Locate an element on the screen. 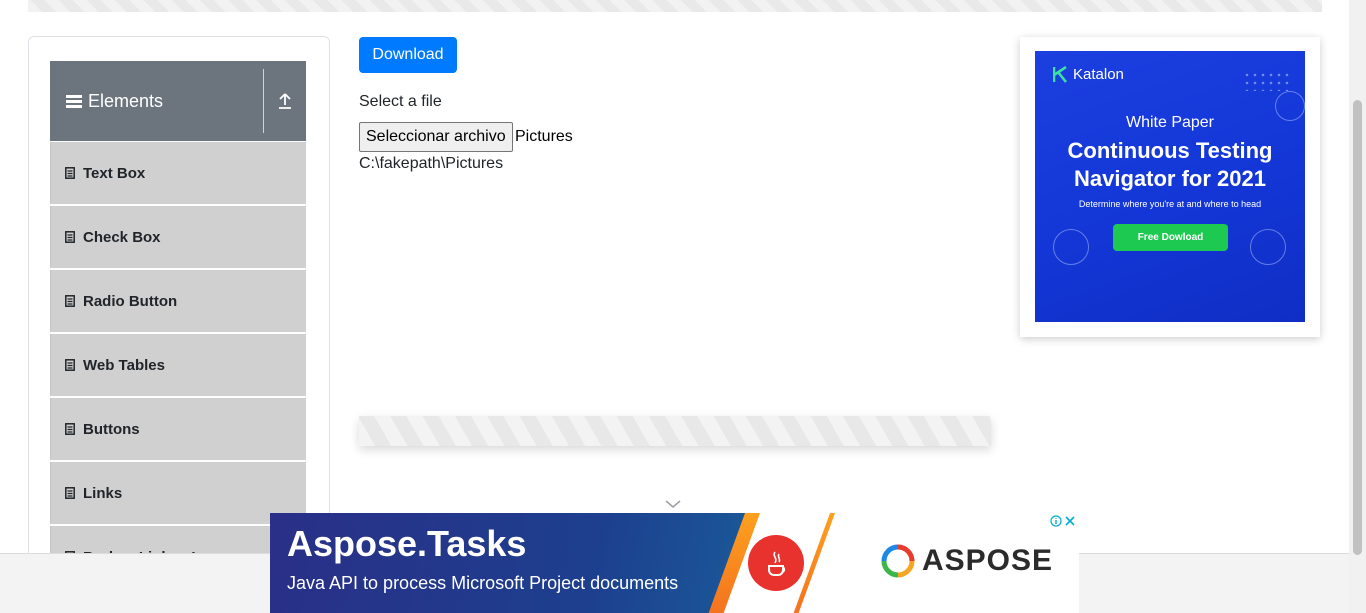  ad-title-line1: Continuous Testing is located at coordinates (1170, 150).